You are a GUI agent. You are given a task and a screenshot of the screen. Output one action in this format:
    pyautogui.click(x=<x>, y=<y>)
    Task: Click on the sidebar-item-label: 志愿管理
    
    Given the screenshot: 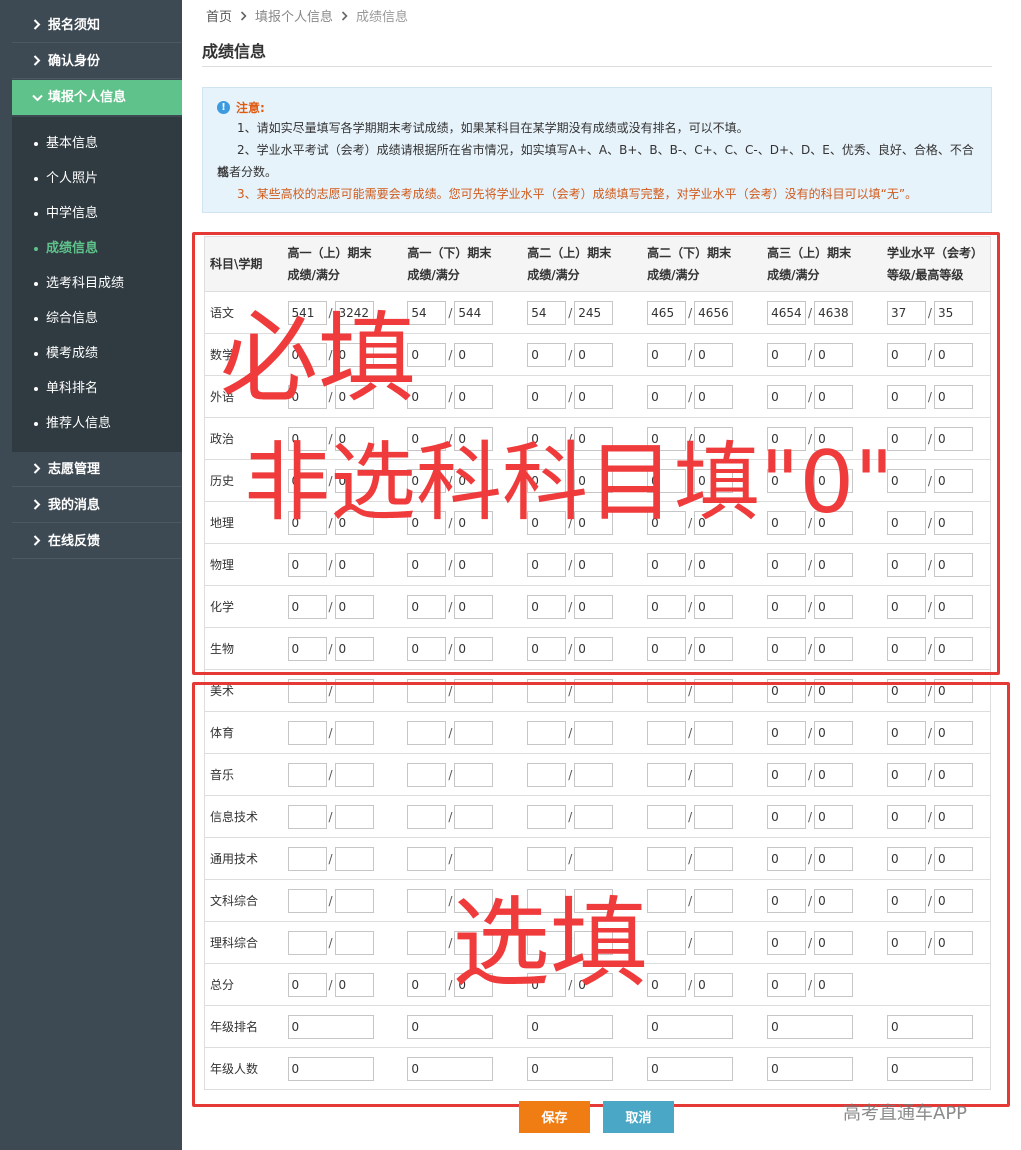 What is the action you would take?
    pyautogui.click(x=74, y=469)
    